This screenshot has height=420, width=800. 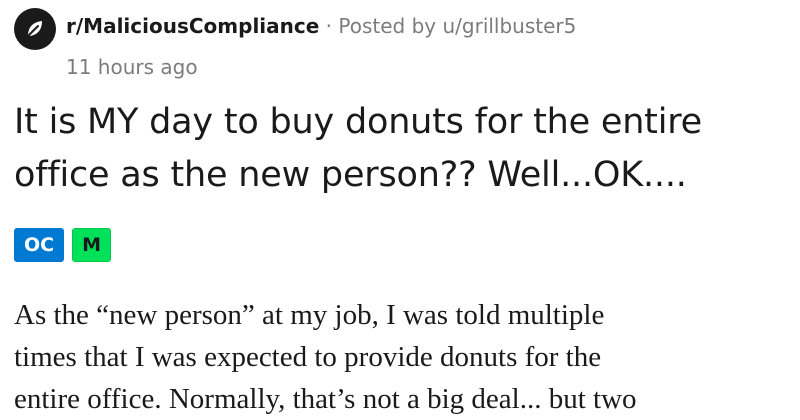 What do you see at coordinates (192, 26) in the screenshot?
I see `subreddit-link: r/MaliciousCompliance` at bounding box center [192, 26].